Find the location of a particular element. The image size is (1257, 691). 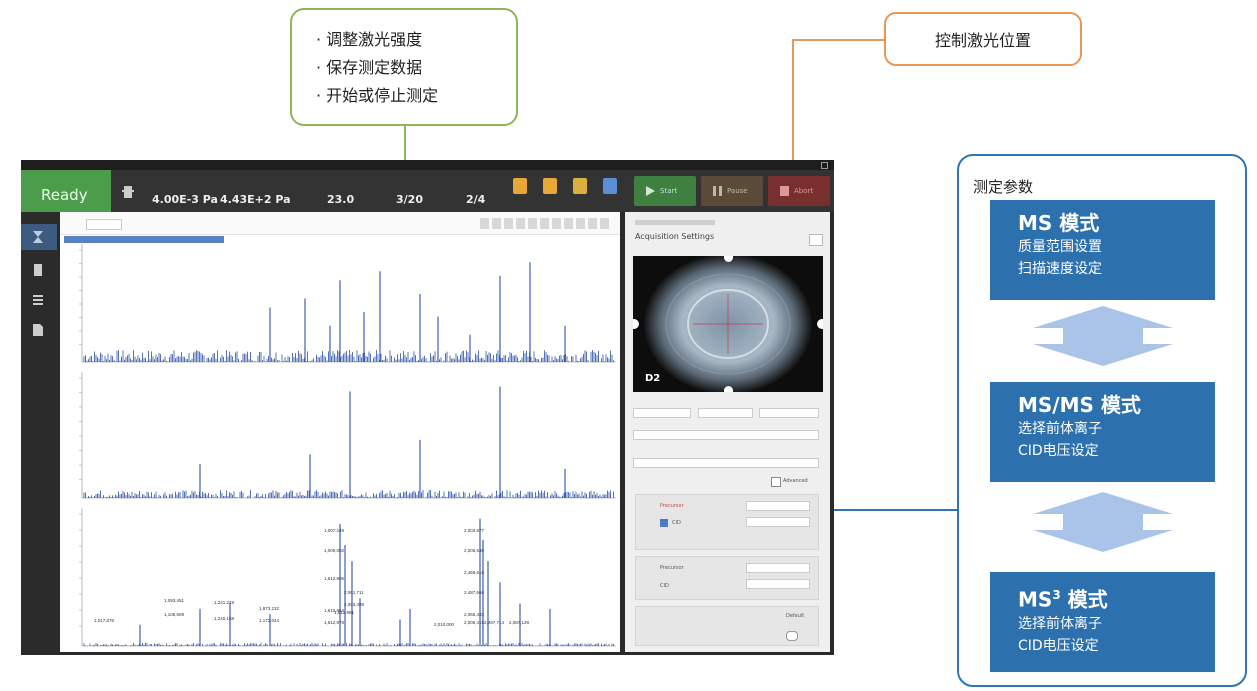

ms3-cid-label: CID is located at coordinates (664, 586).